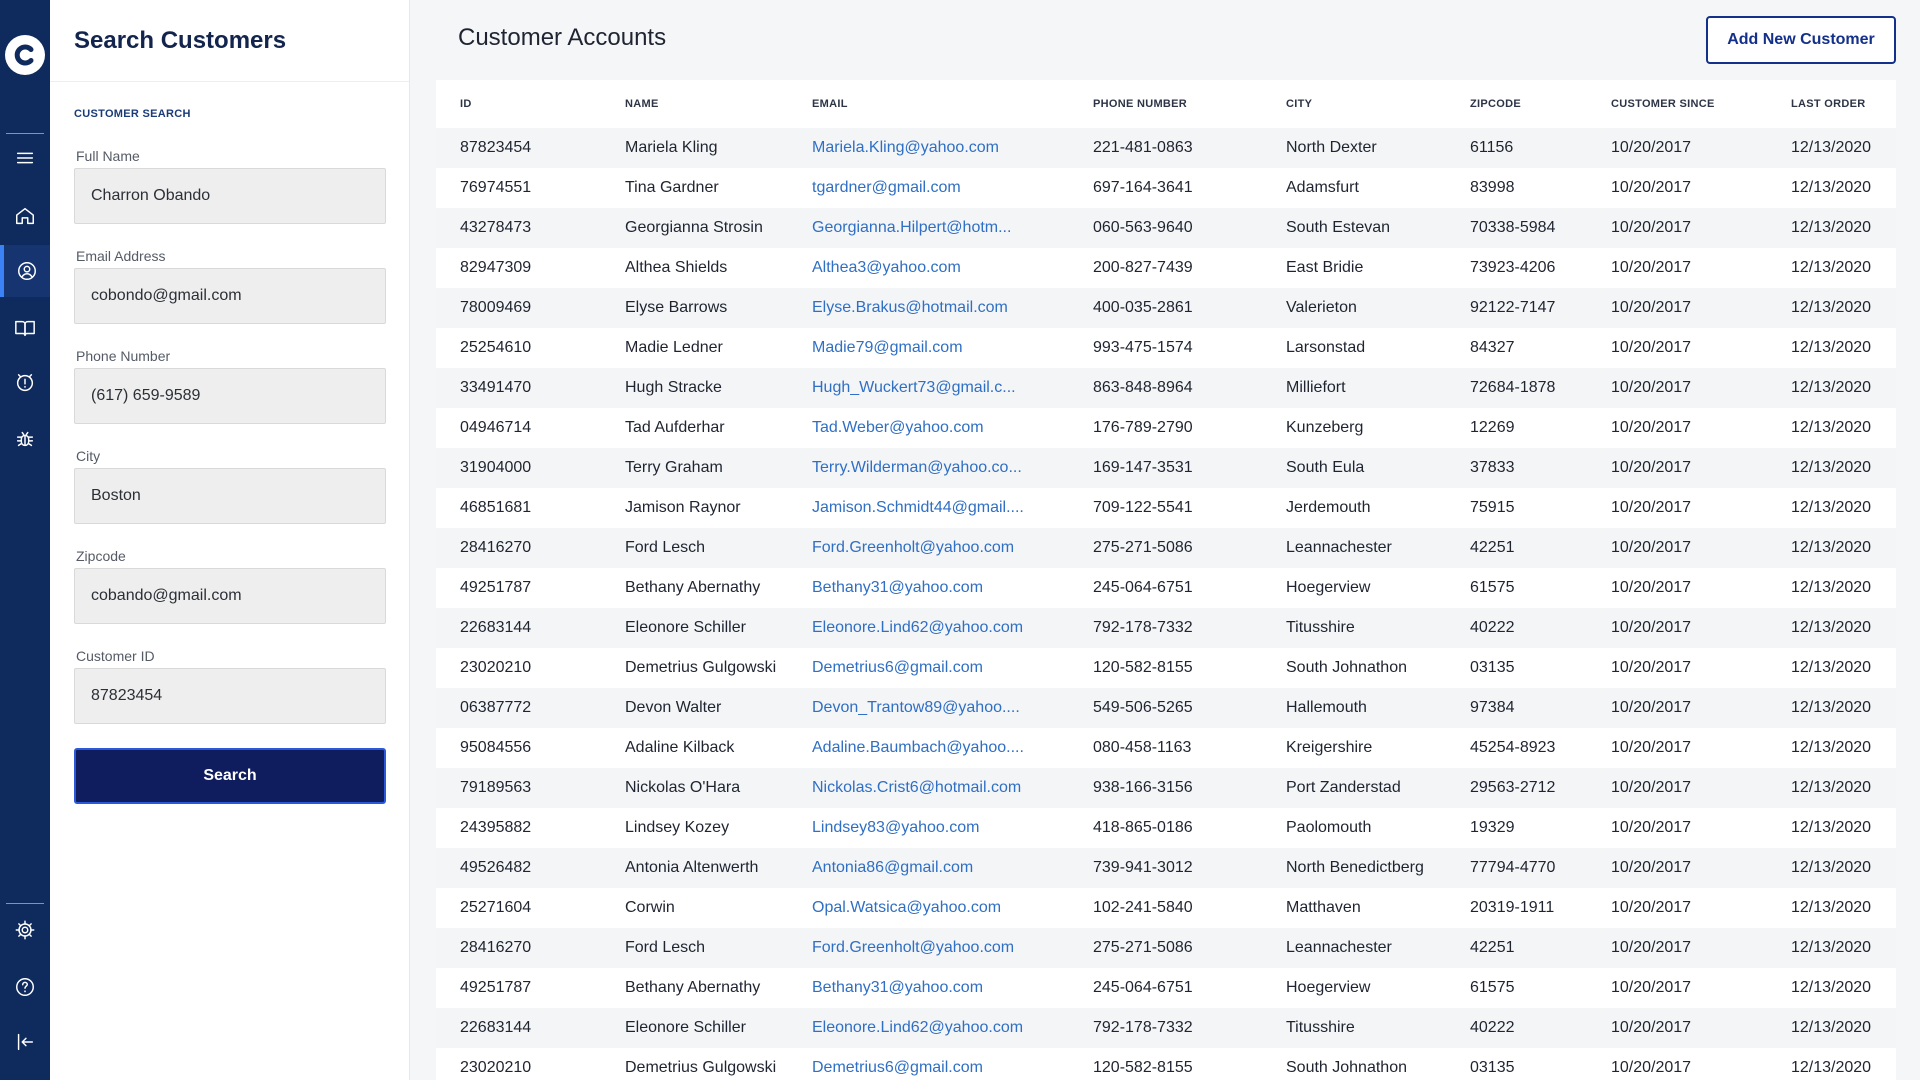 This screenshot has width=1920, height=1080. I want to click on cell-email: Mariela.Kling@yahoo.com, so click(928, 148).